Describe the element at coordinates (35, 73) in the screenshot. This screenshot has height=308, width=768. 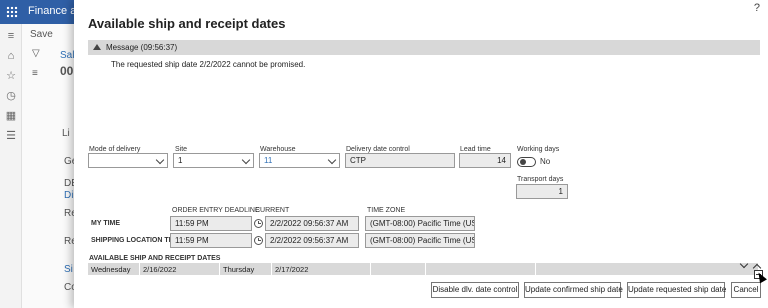
I see `lines-icon: ≡` at that location.